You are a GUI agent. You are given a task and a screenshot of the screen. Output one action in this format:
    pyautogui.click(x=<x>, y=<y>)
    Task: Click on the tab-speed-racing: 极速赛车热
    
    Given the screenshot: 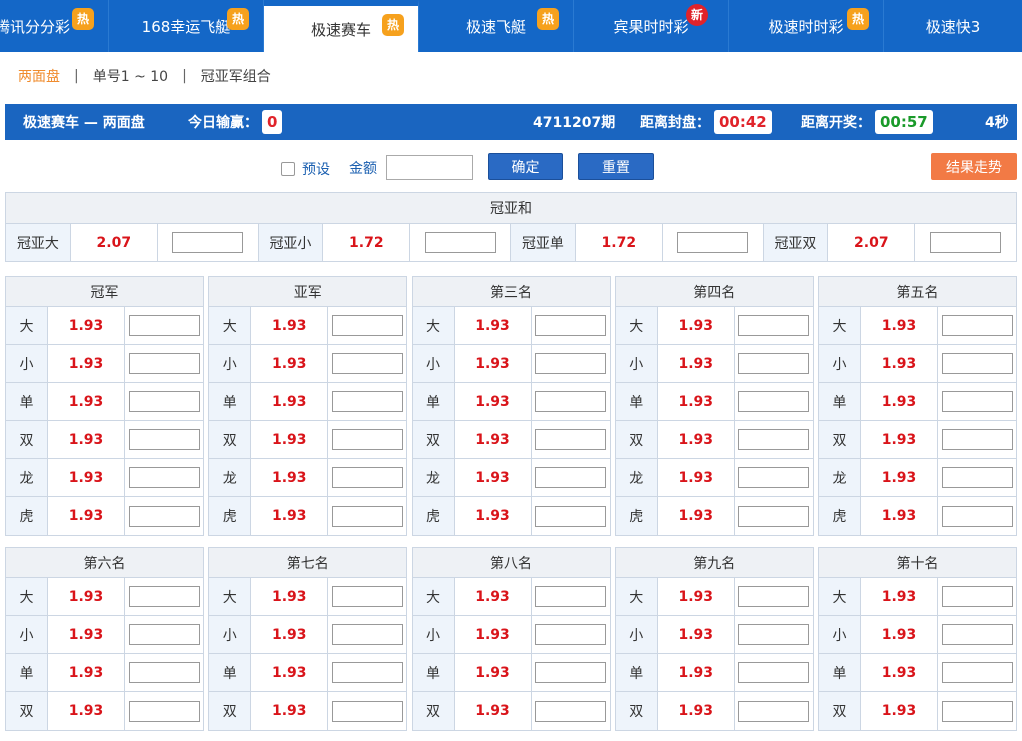 What is the action you would take?
    pyautogui.click(x=341, y=26)
    